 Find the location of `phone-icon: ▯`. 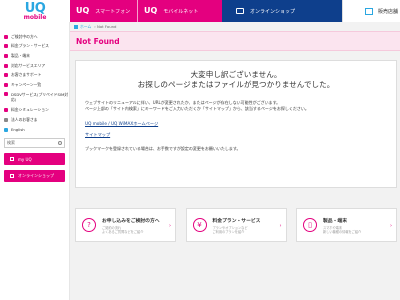

phone-icon: ▯ is located at coordinates (310, 225).